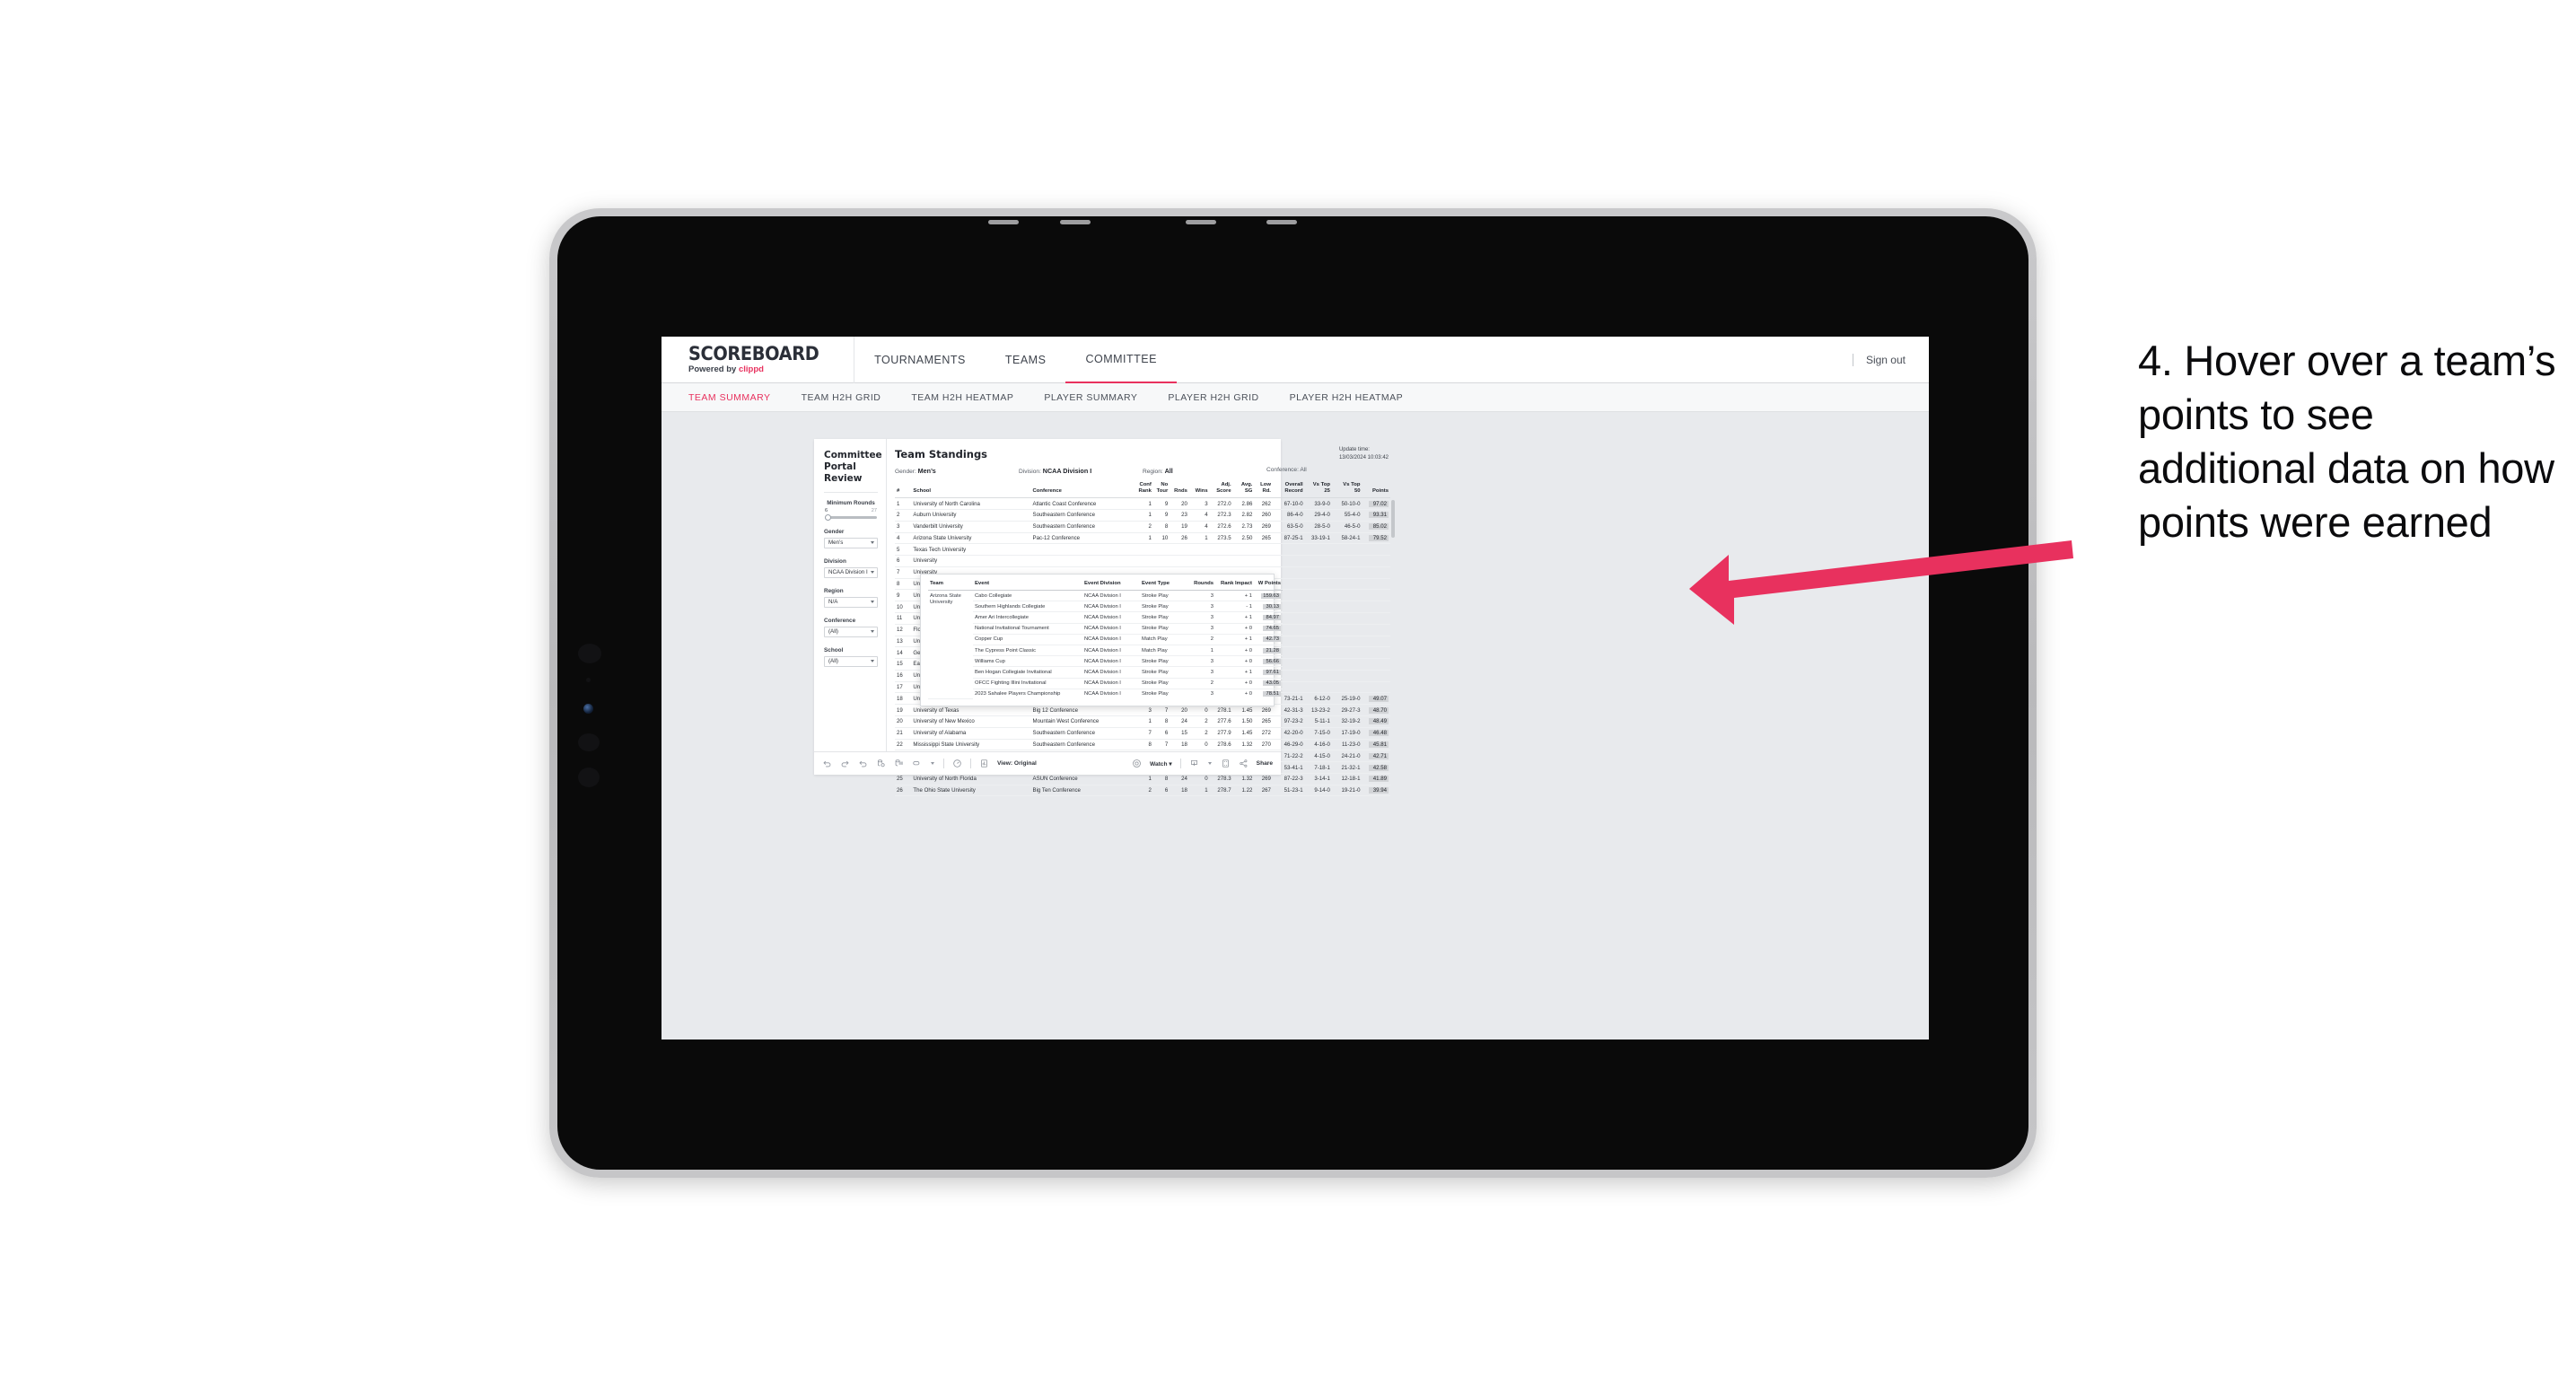 The width and height of the screenshot is (2576, 1386). I want to click on view-original-label: View: Original, so click(1017, 763).